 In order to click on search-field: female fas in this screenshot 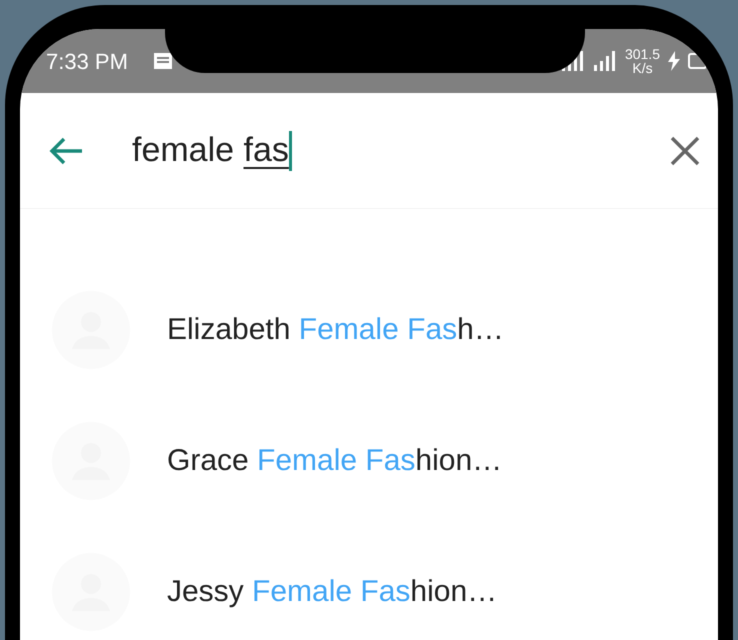, I will do `click(212, 150)`.